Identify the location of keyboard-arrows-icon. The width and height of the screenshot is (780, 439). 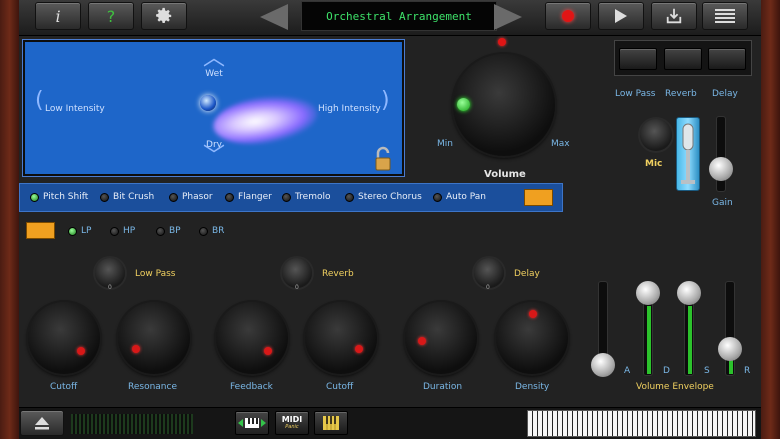
(252, 423).